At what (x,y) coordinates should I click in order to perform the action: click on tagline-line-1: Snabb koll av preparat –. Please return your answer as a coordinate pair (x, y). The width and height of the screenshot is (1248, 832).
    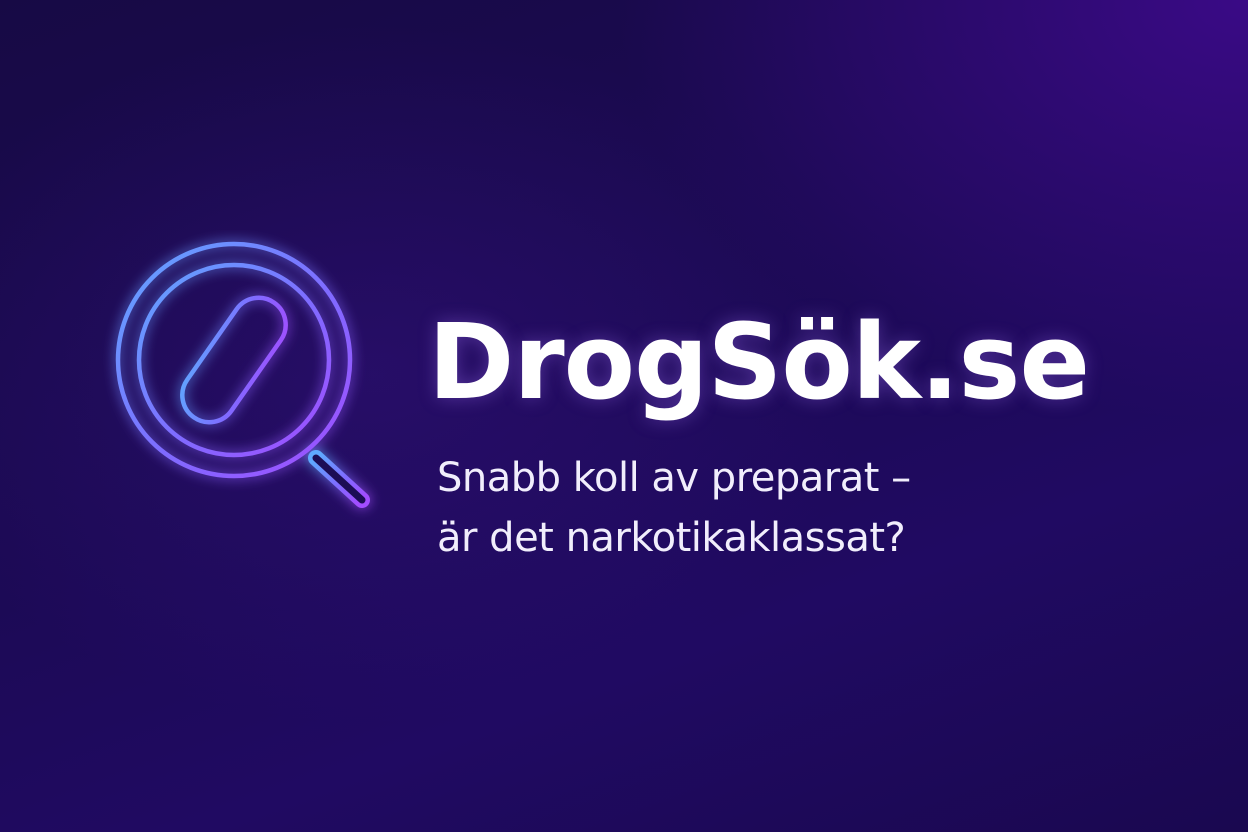
    Looking at the image, I should click on (674, 478).